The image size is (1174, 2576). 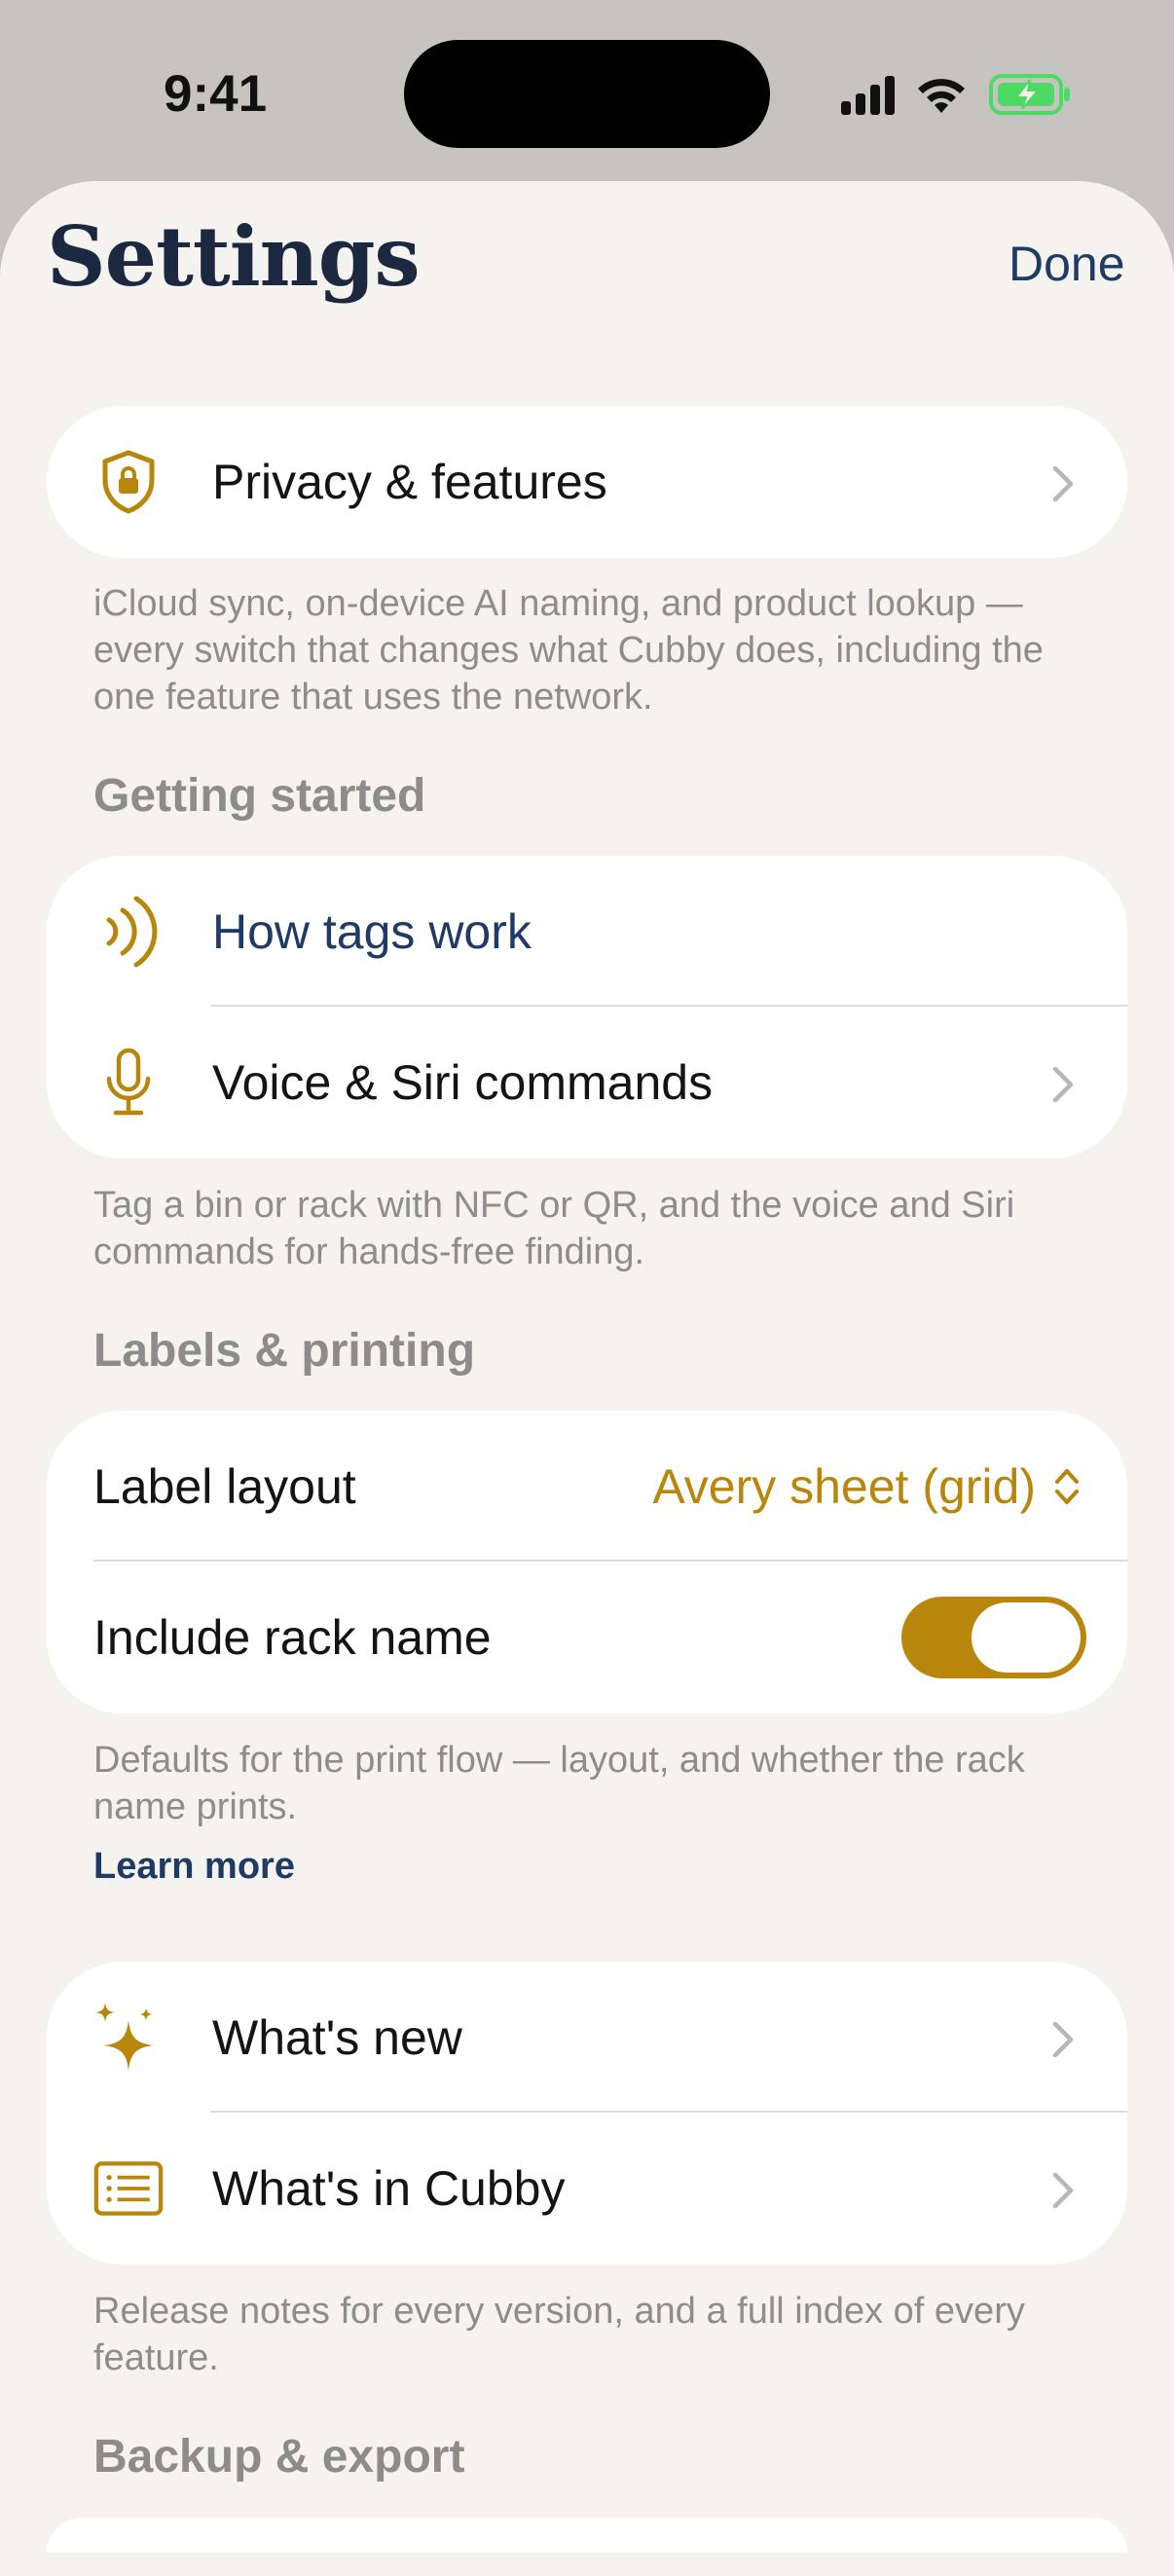 What do you see at coordinates (194, 1867) in the screenshot?
I see `learn-more-link: Learn more` at bounding box center [194, 1867].